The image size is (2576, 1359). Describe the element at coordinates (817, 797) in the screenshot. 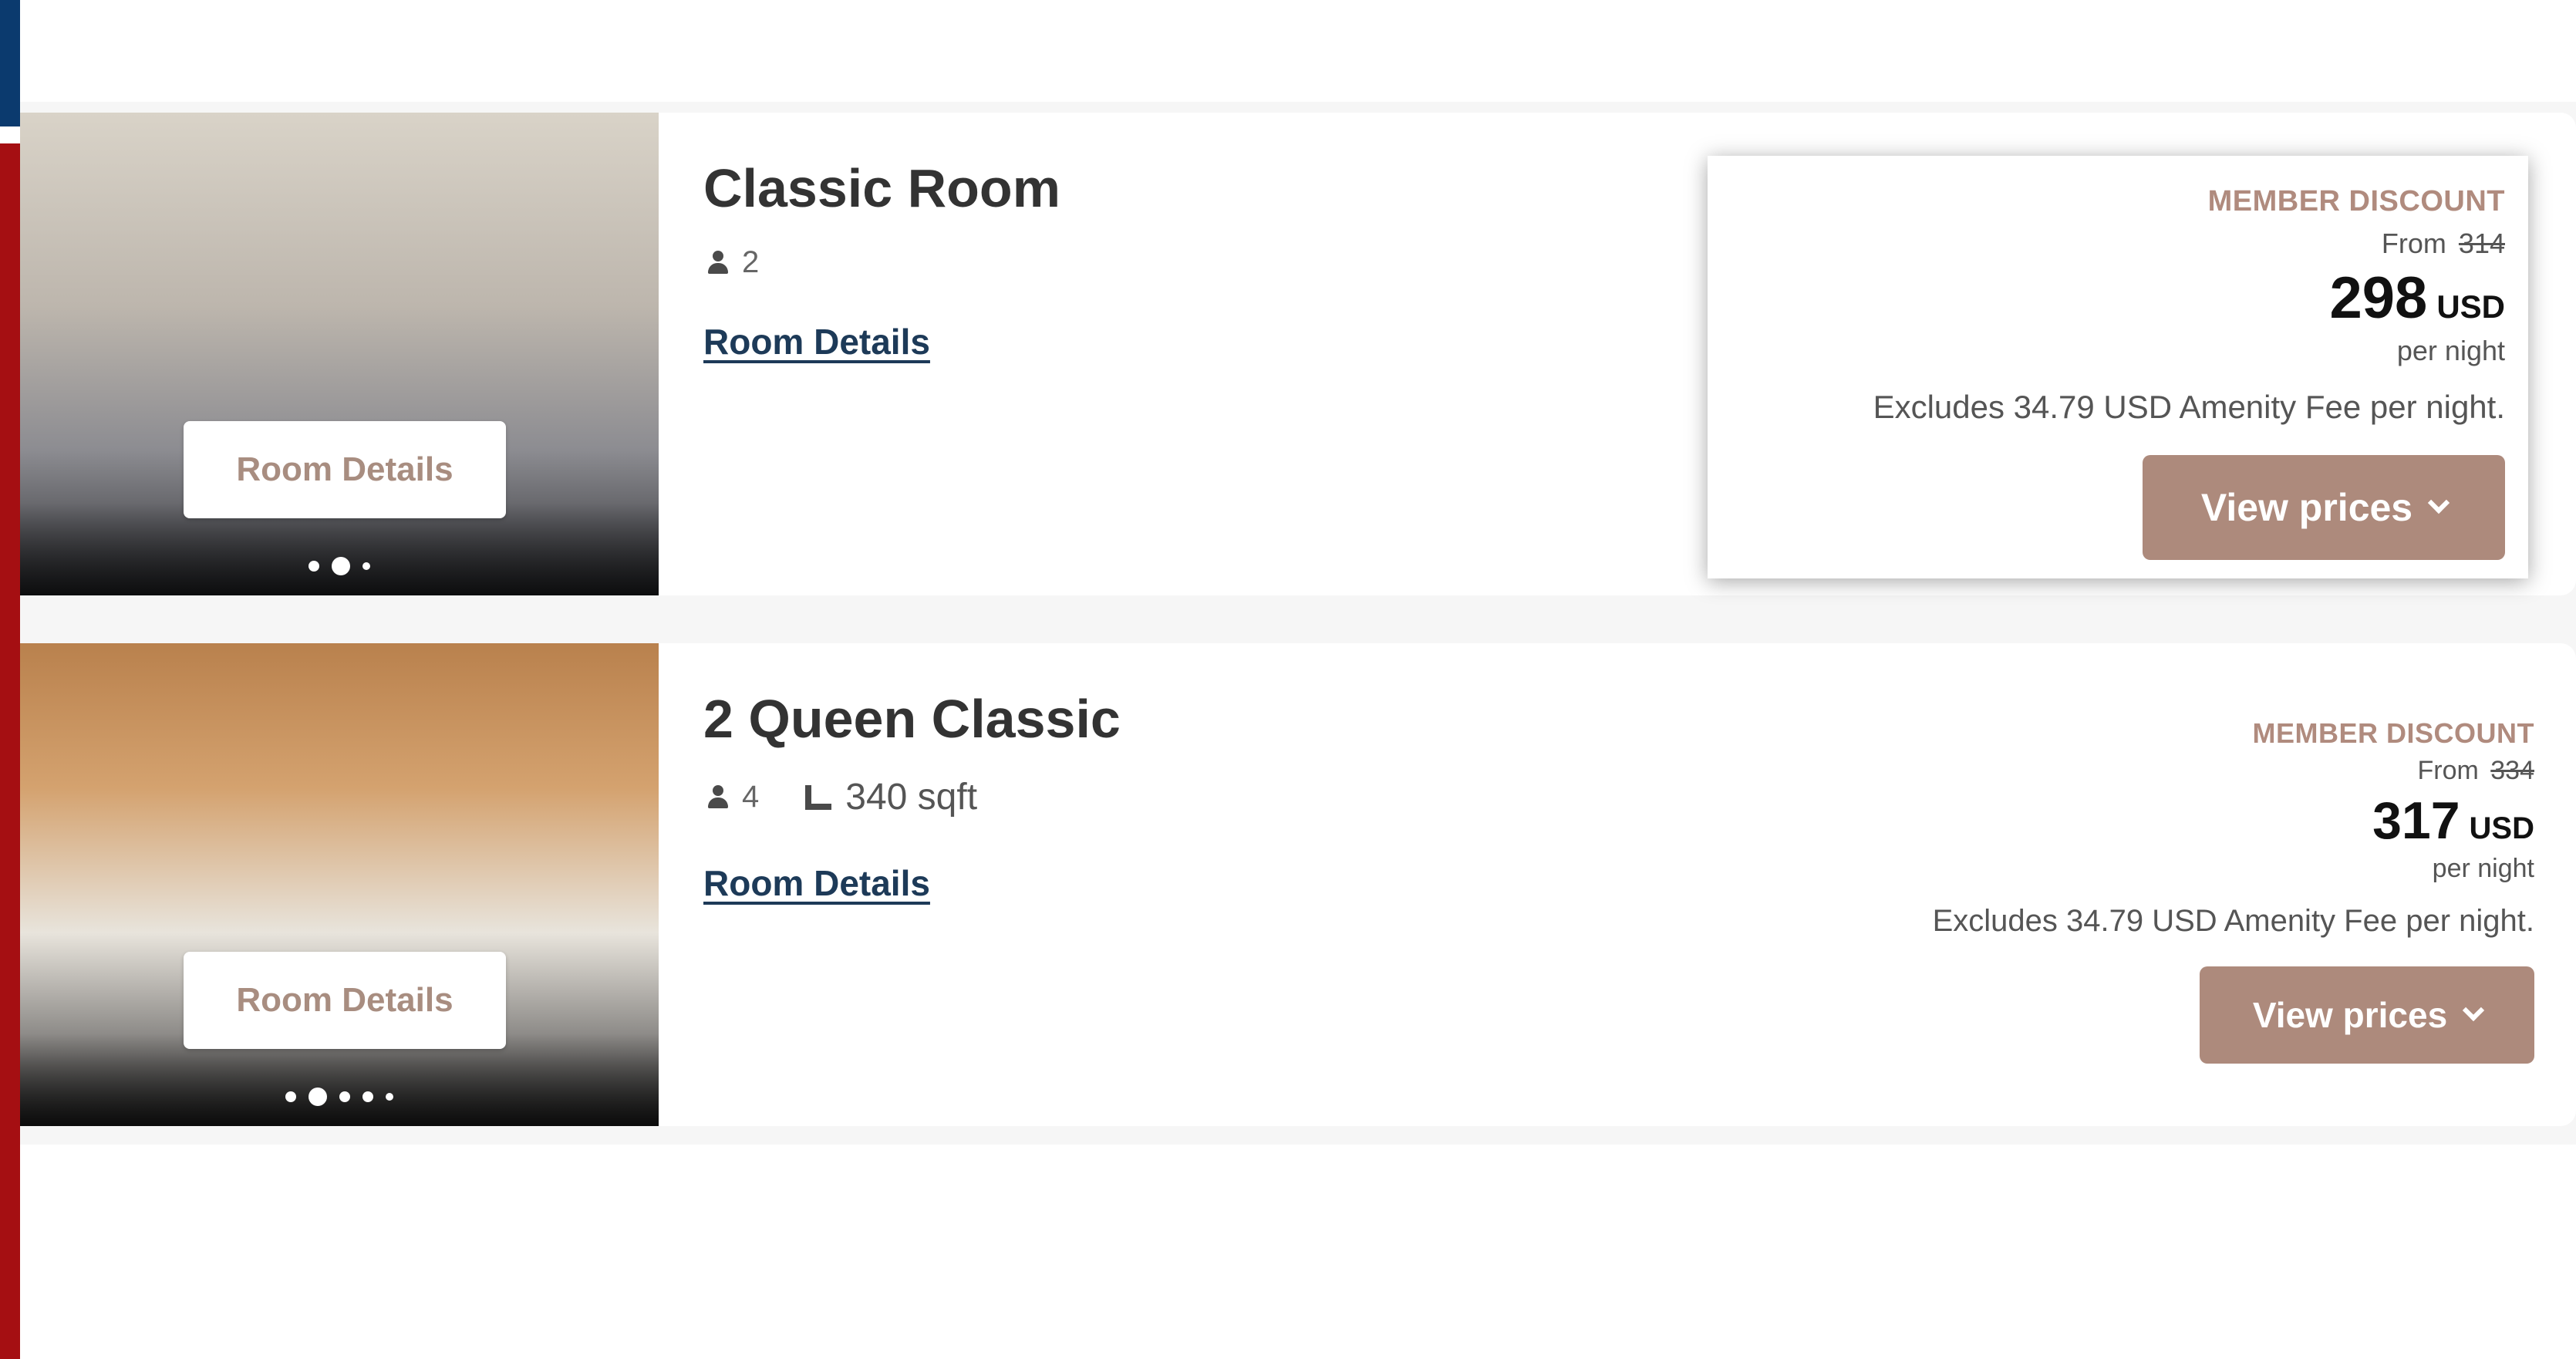

I see `floor-area-icon` at that location.